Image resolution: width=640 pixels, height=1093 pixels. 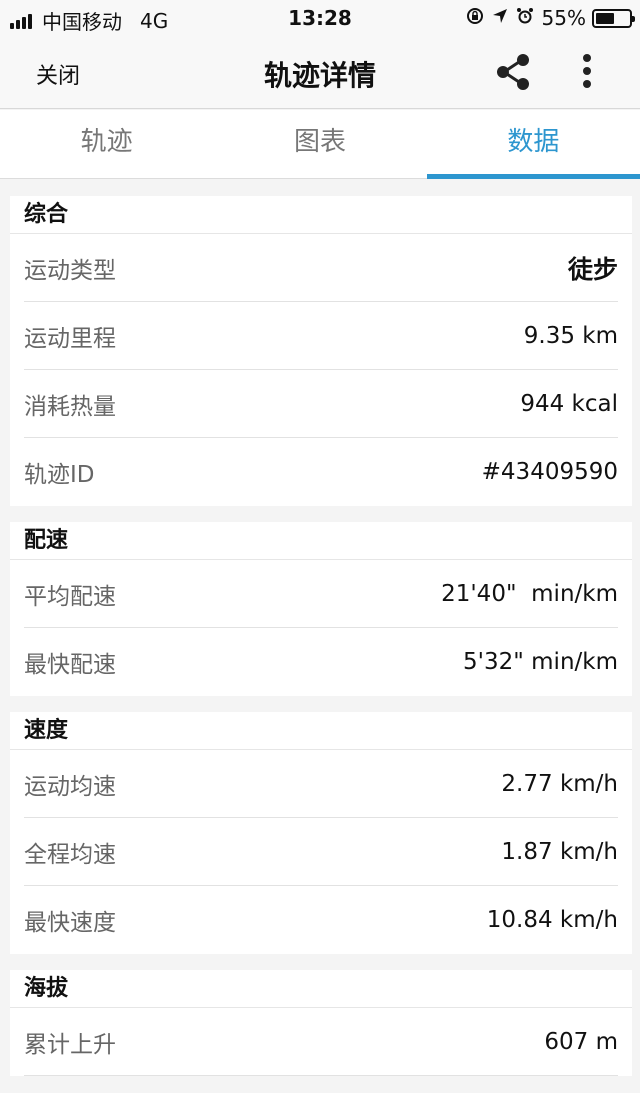 I want to click on status-right: 55%, so click(x=550, y=18).